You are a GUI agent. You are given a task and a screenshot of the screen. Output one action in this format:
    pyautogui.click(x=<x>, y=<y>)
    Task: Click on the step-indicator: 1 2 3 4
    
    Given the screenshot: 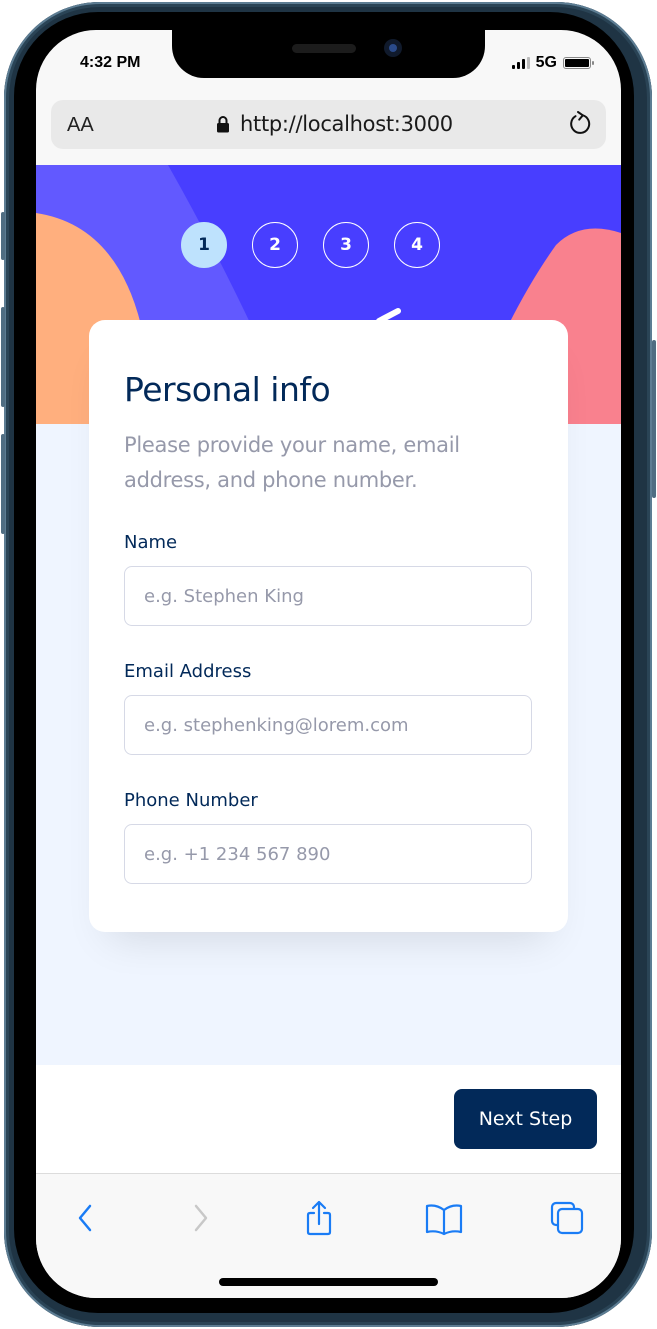 What is the action you would take?
    pyautogui.click(x=310, y=245)
    